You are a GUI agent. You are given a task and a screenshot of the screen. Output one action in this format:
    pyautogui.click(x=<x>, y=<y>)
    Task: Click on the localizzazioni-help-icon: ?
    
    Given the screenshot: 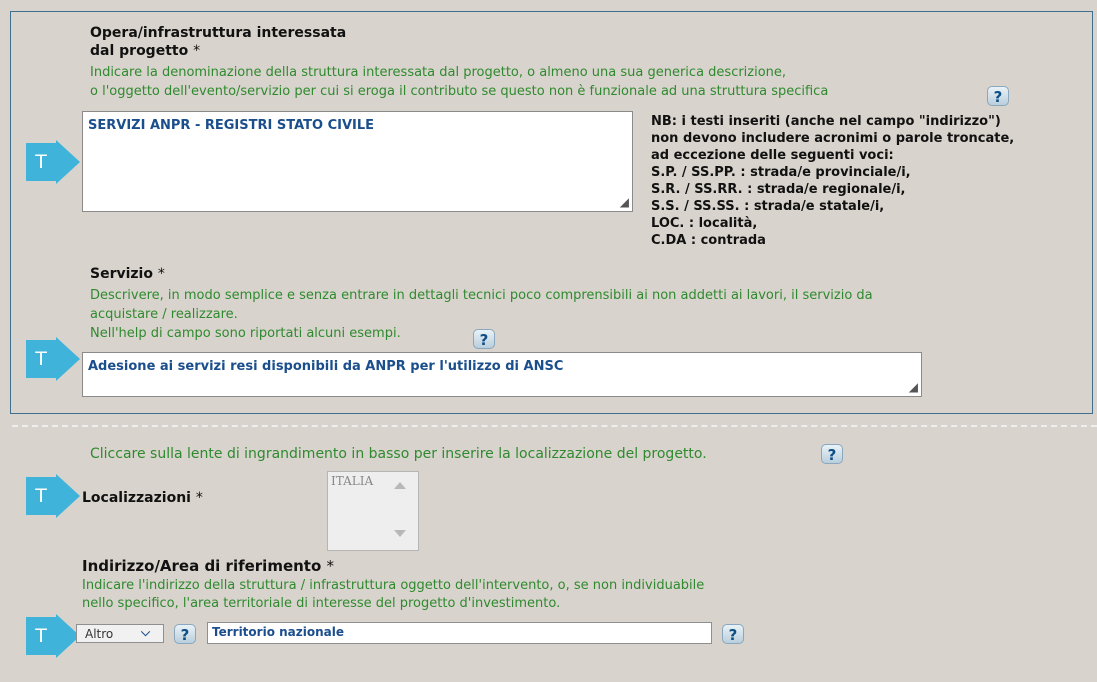 What is the action you would take?
    pyautogui.click(x=832, y=454)
    